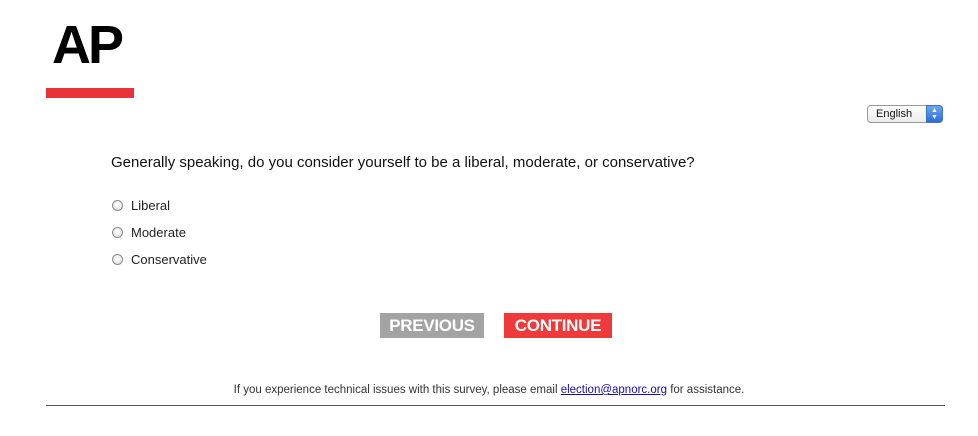 The height and width of the screenshot is (436, 978). What do you see at coordinates (495, 405) in the screenshot?
I see `footer-divider` at bounding box center [495, 405].